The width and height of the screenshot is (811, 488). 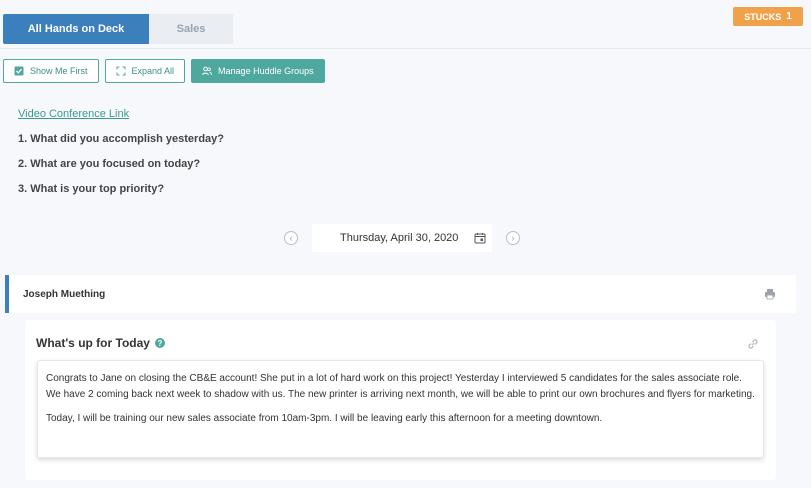 I want to click on expand-icon, so click(x=121, y=71).